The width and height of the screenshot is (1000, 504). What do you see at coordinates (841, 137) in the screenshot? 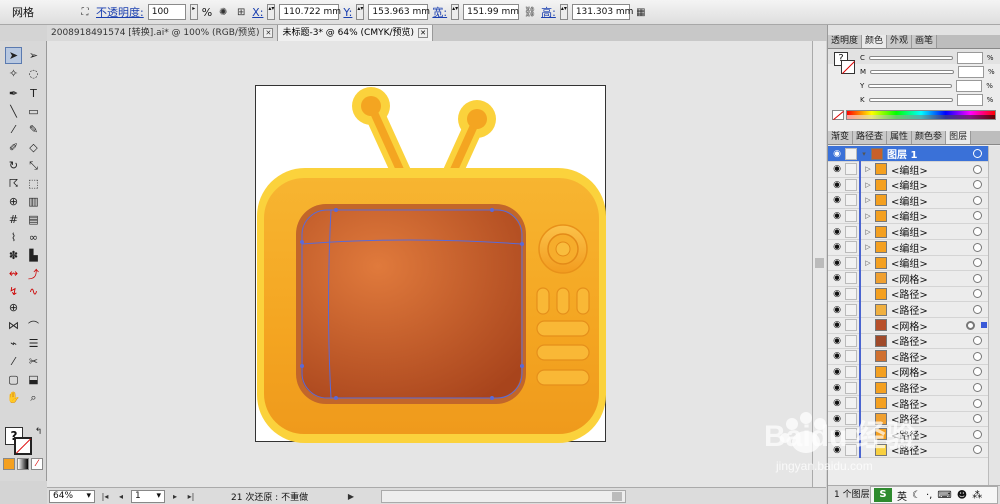
I see `tab-gradient: 渐变` at bounding box center [841, 137].